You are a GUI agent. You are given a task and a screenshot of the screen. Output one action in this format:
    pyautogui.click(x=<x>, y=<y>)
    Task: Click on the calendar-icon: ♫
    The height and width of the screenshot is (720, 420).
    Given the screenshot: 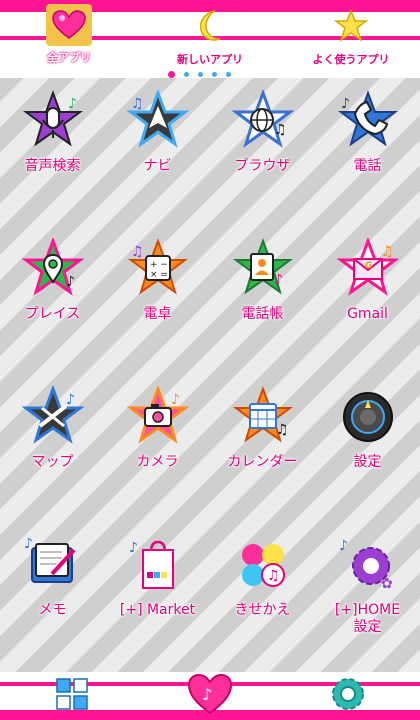 What is the action you would take?
    pyautogui.click(x=263, y=417)
    